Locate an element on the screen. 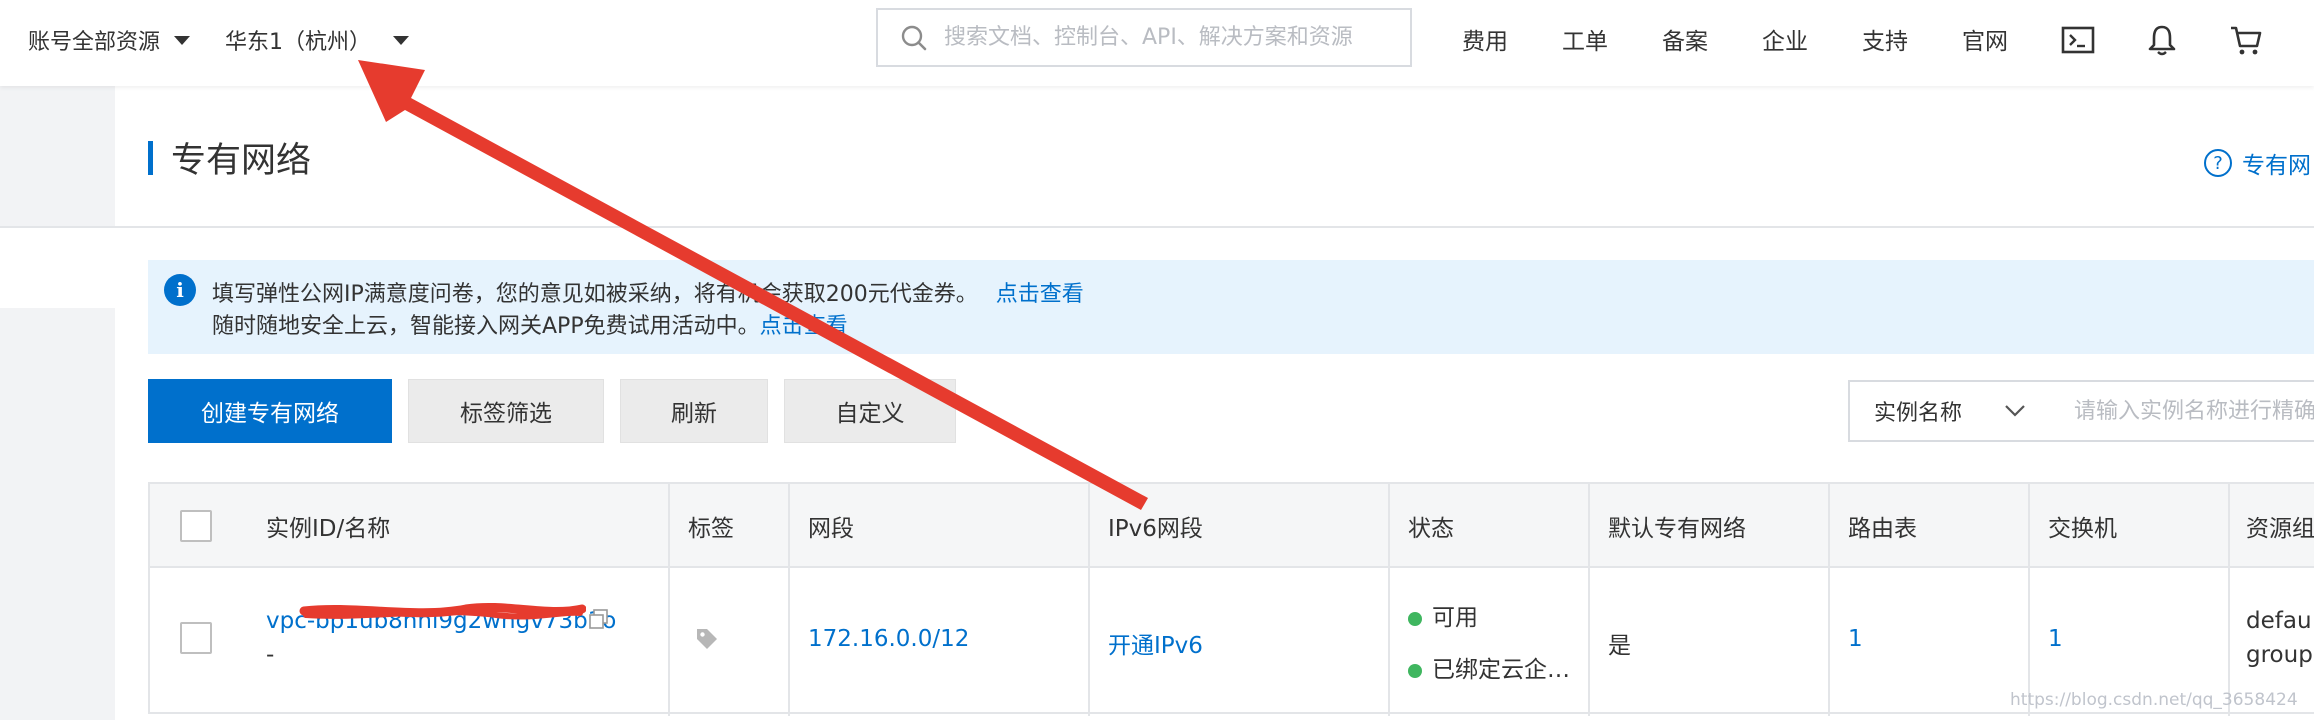  nav-fees: 费用 is located at coordinates (1485, 39).